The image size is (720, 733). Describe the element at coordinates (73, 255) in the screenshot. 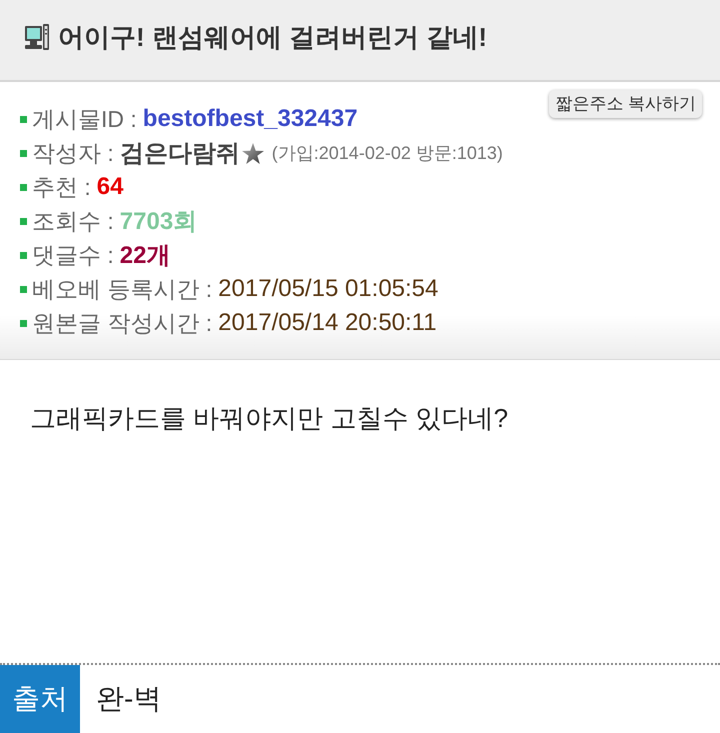

I see `info-label: 댓글수 :` at that location.